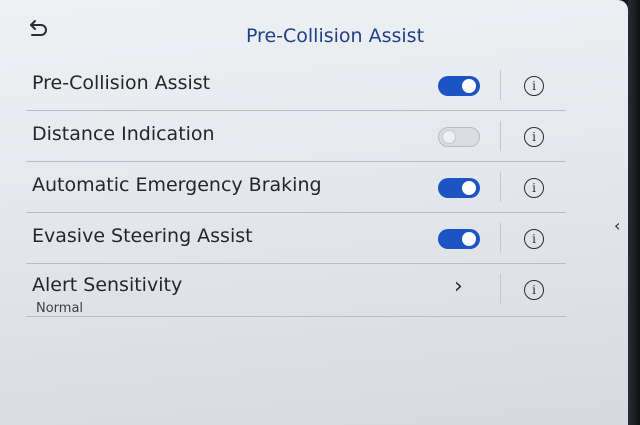 This screenshot has width=640, height=425. Describe the element at coordinates (296, 136) in the screenshot. I see `setting-row-distance-indication: Distance Indication i` at that location.